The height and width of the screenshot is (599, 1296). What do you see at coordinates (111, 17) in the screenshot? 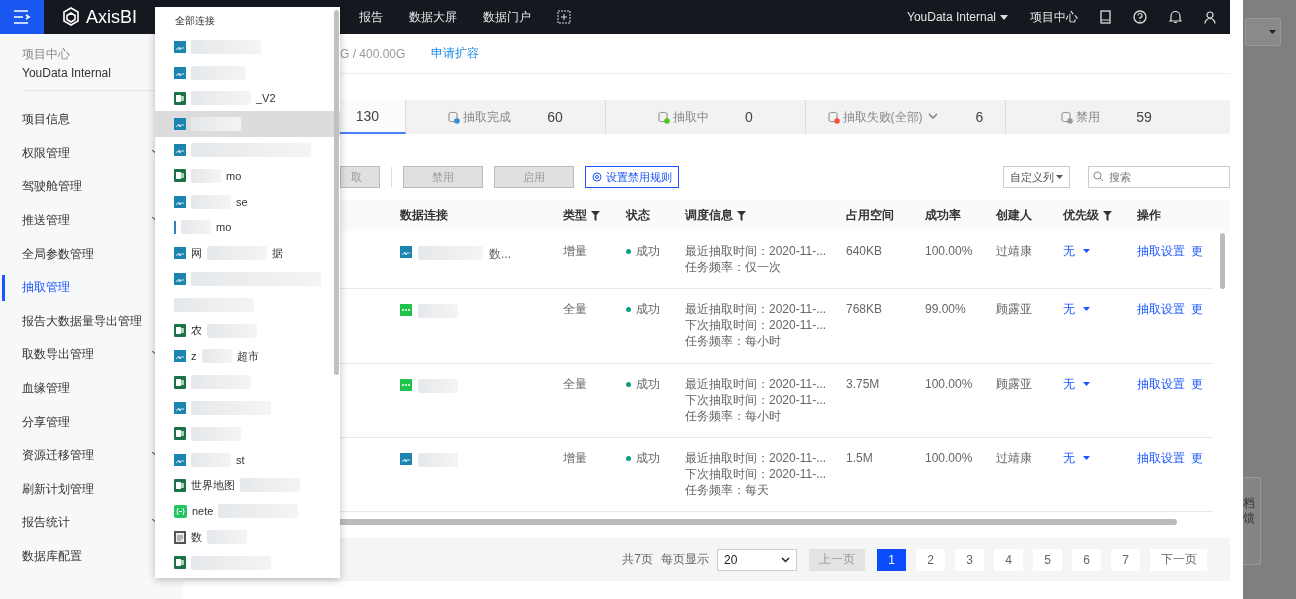
I see `brand-name: AxisBI` at bounding box center [111, 17].